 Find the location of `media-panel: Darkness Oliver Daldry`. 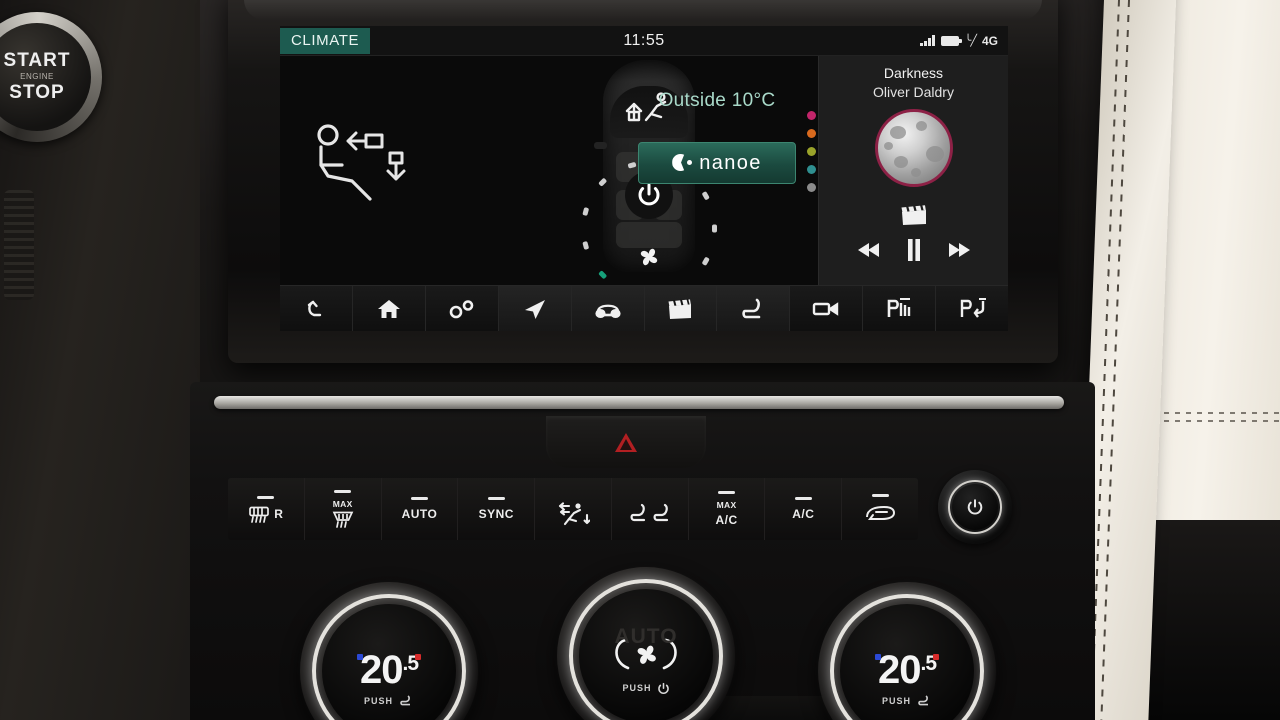

media-panel: Darkness Oliver Daldry is located at coordinates (907, 170).